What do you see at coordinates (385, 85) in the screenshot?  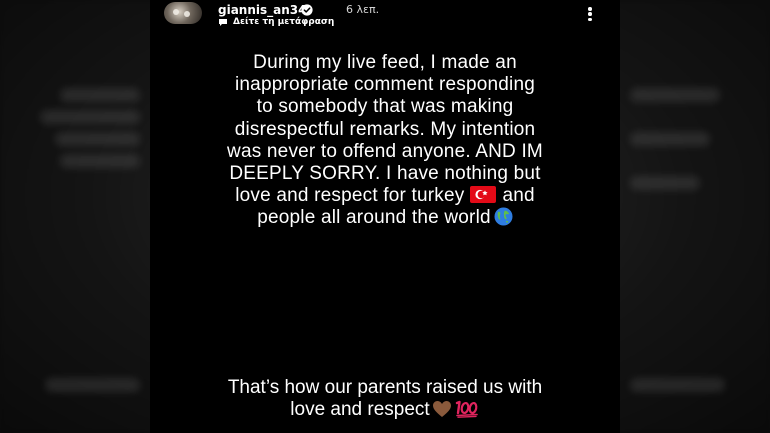 I see `message-line: inappropriate comment responding` at bounding box center [385, 85].